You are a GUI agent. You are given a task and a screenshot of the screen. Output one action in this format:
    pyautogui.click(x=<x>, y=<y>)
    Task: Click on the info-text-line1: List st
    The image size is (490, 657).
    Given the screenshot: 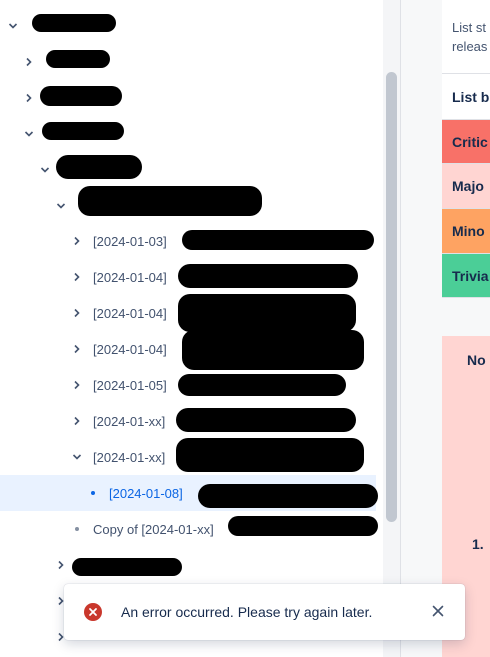 What is the action you would take?
    pyautogui.click(x=469, y=27)
    